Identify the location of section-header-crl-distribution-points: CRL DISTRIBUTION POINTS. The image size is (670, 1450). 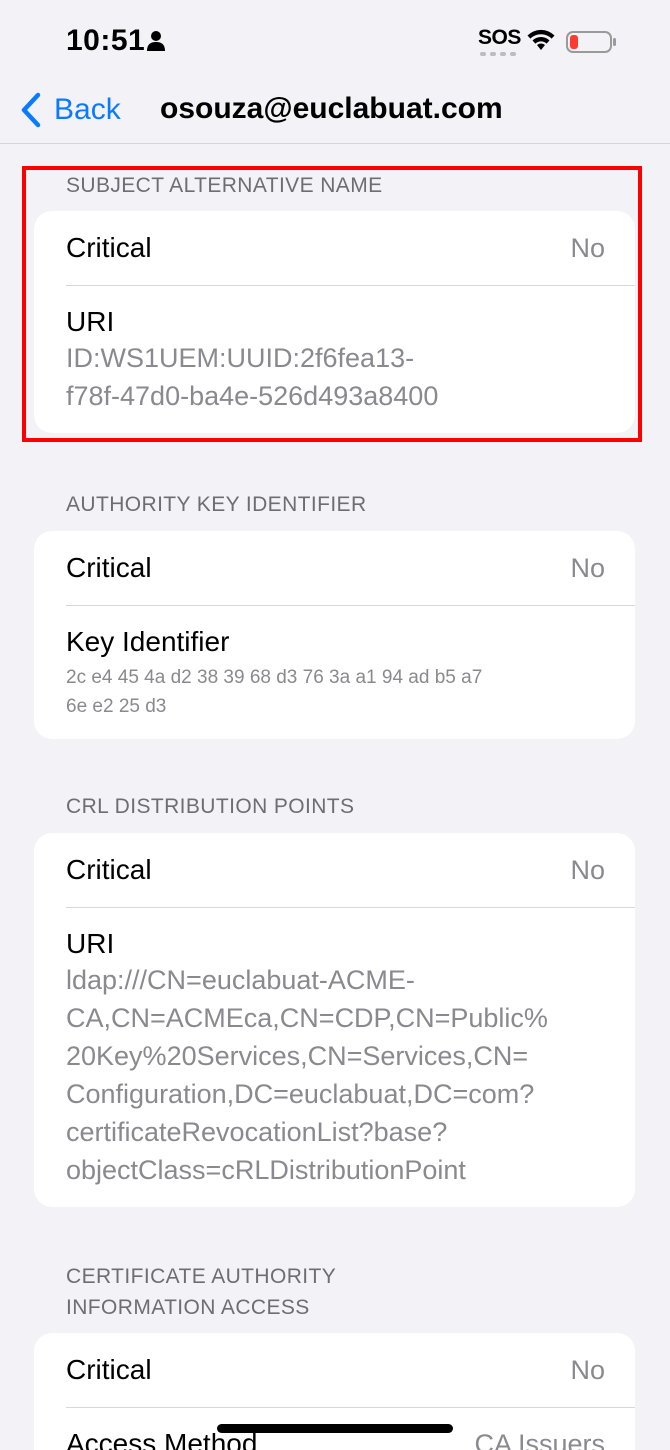
(210, 806).